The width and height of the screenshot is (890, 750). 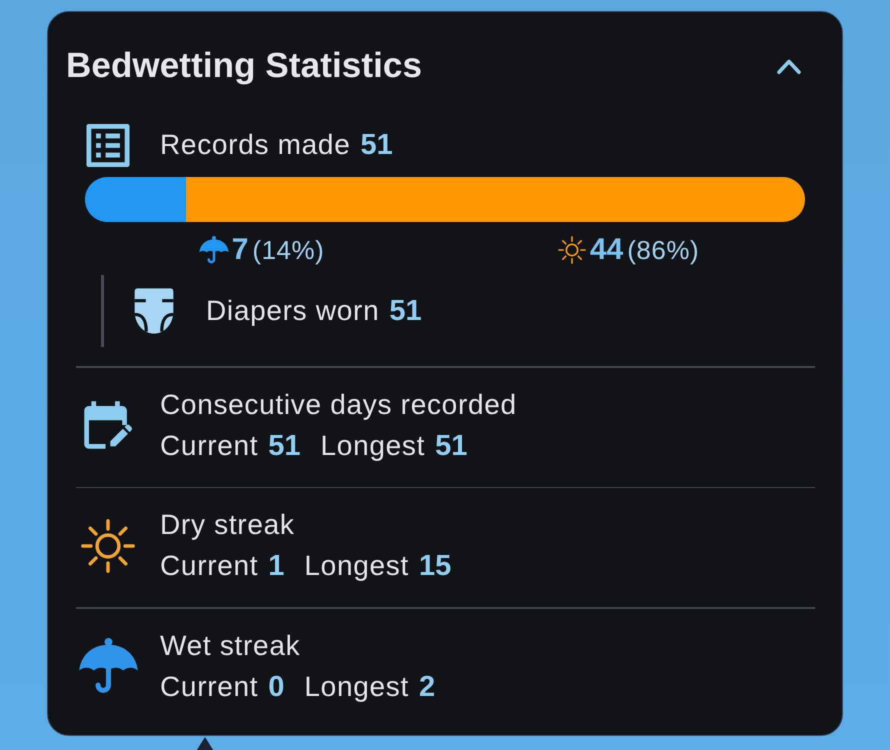 I want to click on streak-title: Consecutive days recorded, so click(x=338, y=405).